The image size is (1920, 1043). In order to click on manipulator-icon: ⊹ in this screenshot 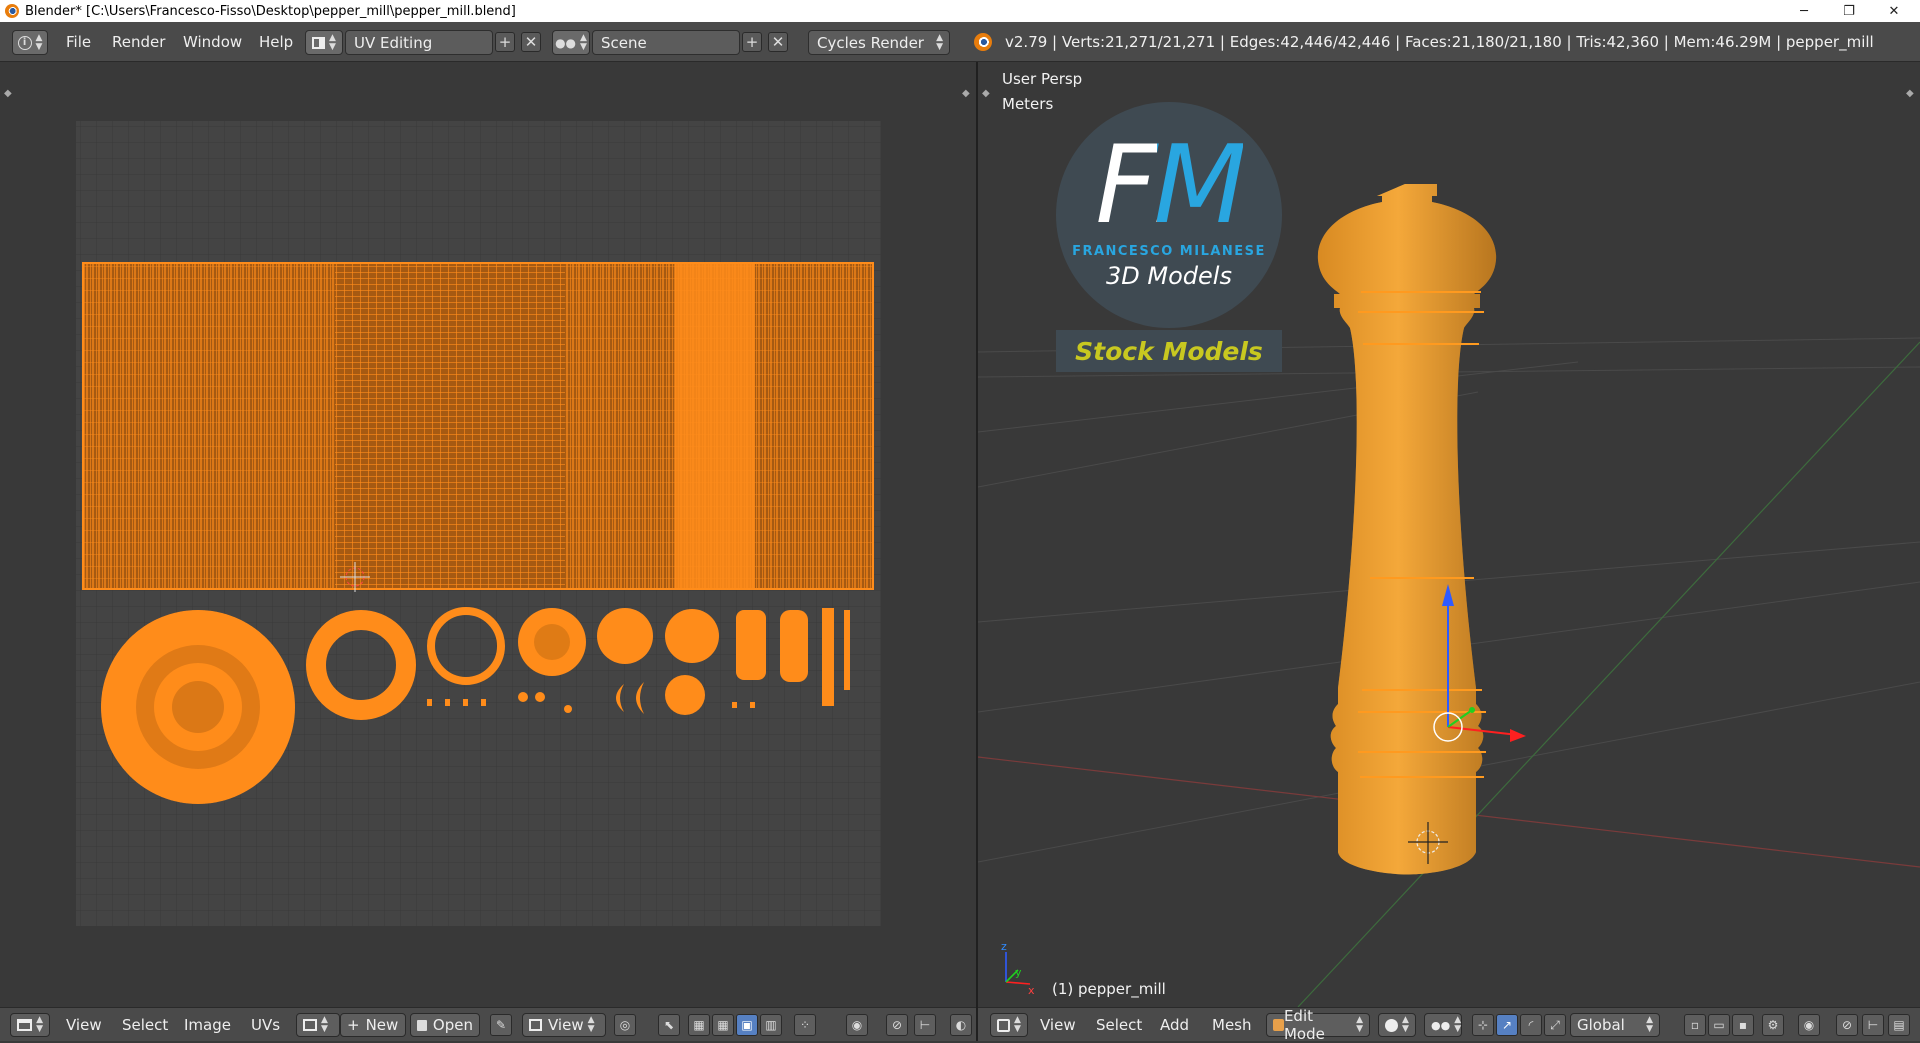, I will do `click(1483, 1025)`.